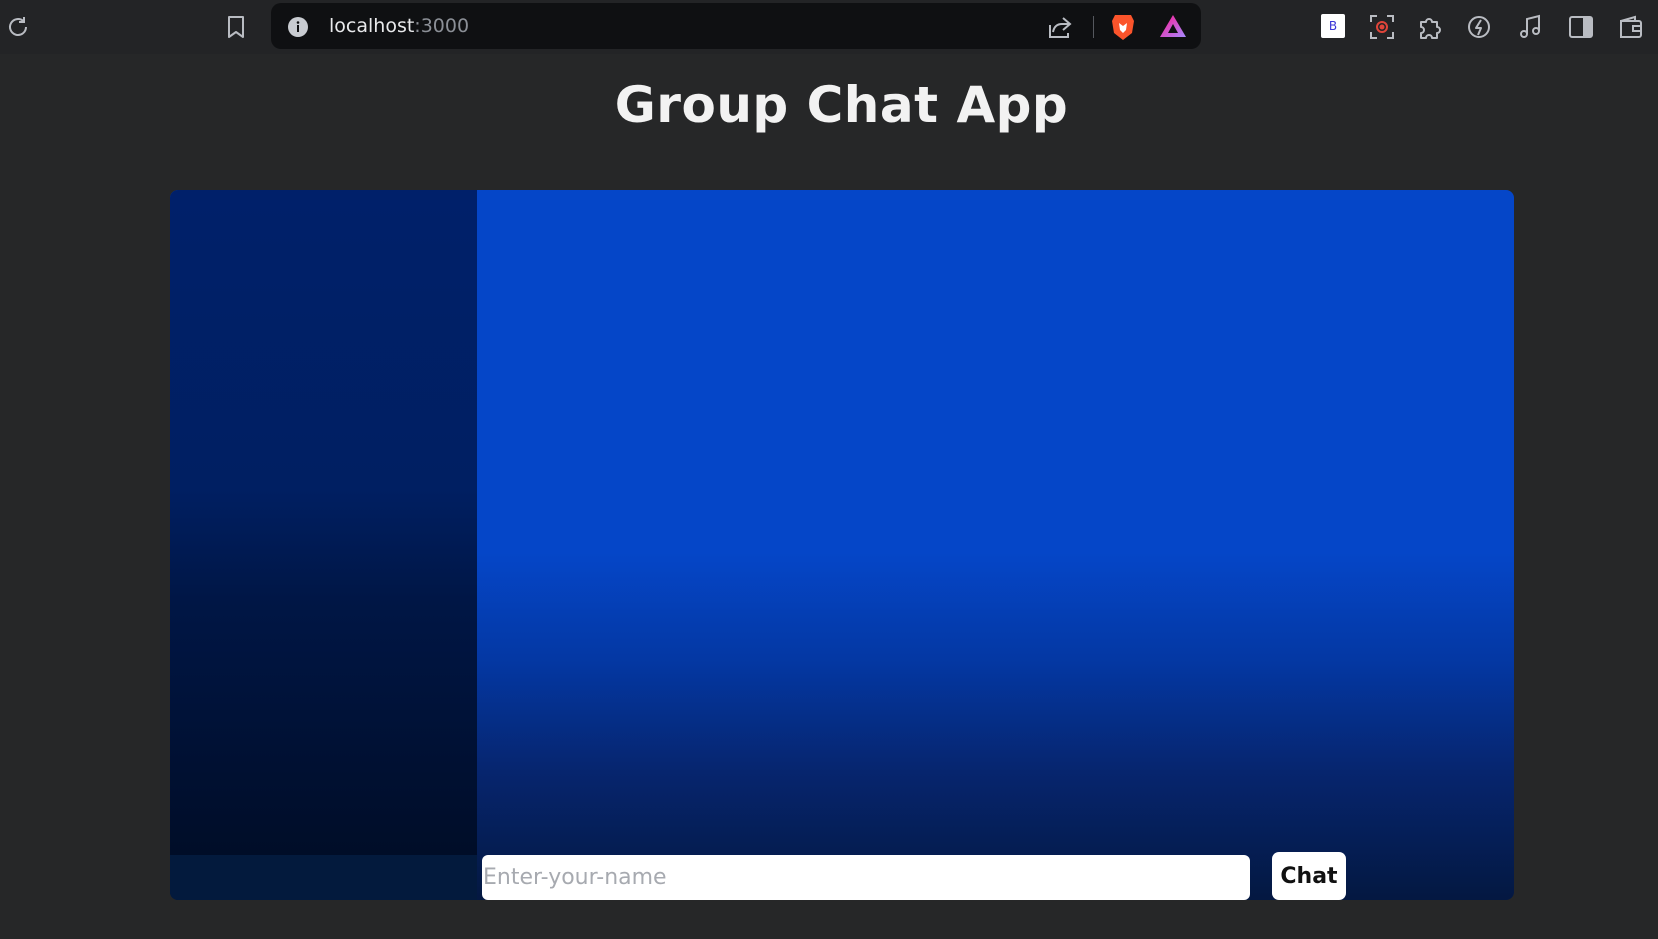  I want to click on share-icon, so click(1060, 27).